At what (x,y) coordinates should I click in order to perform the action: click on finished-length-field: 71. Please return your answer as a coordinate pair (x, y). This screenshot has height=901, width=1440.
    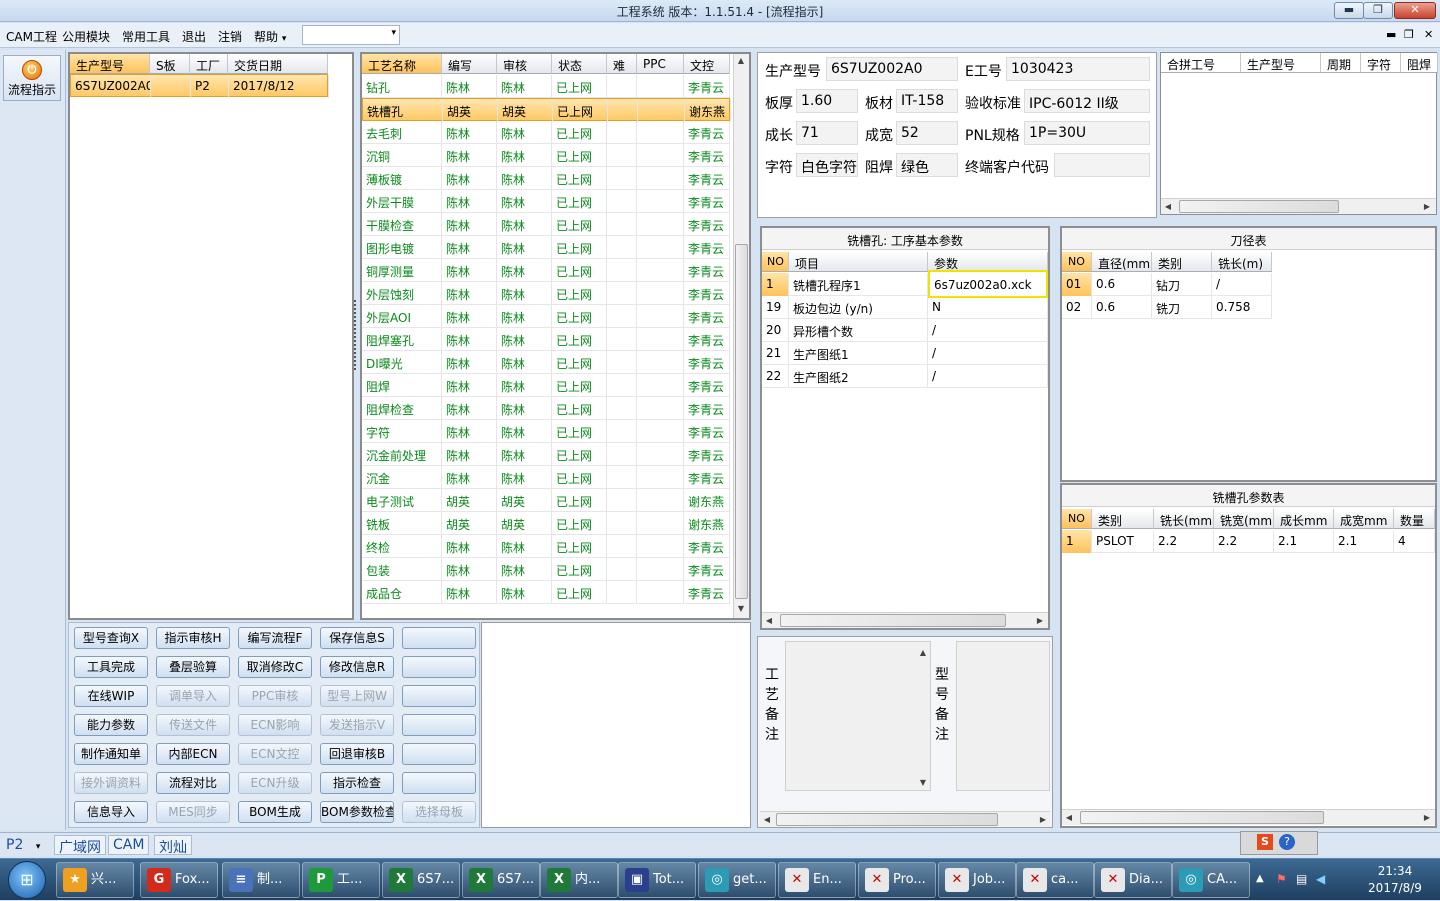
    Looking at the image, I should click on (827, 133).